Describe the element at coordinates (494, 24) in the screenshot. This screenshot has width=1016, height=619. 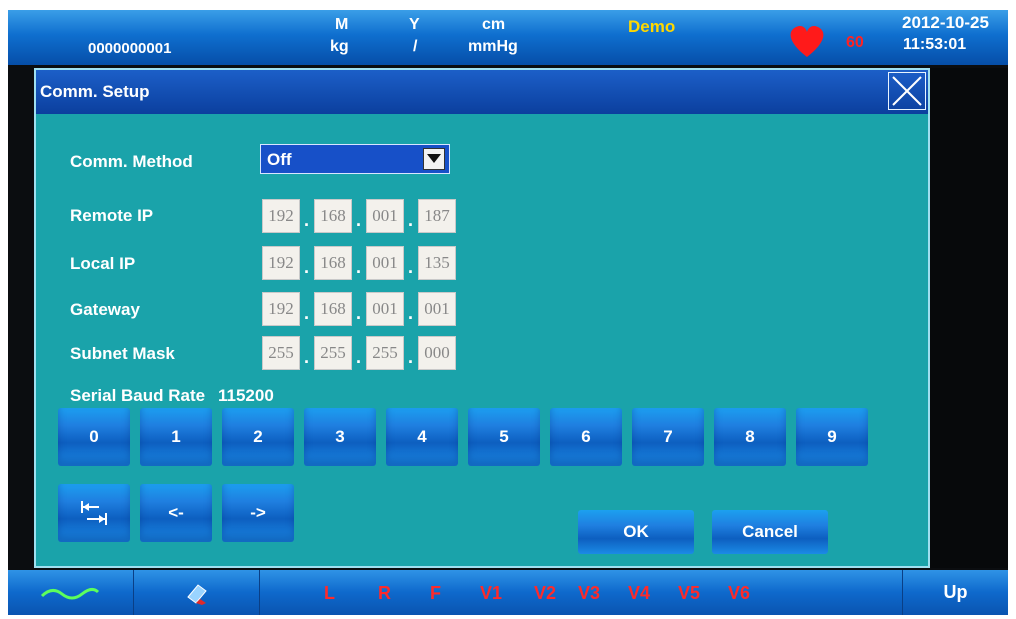
I see `height-unit: cm` at that location.